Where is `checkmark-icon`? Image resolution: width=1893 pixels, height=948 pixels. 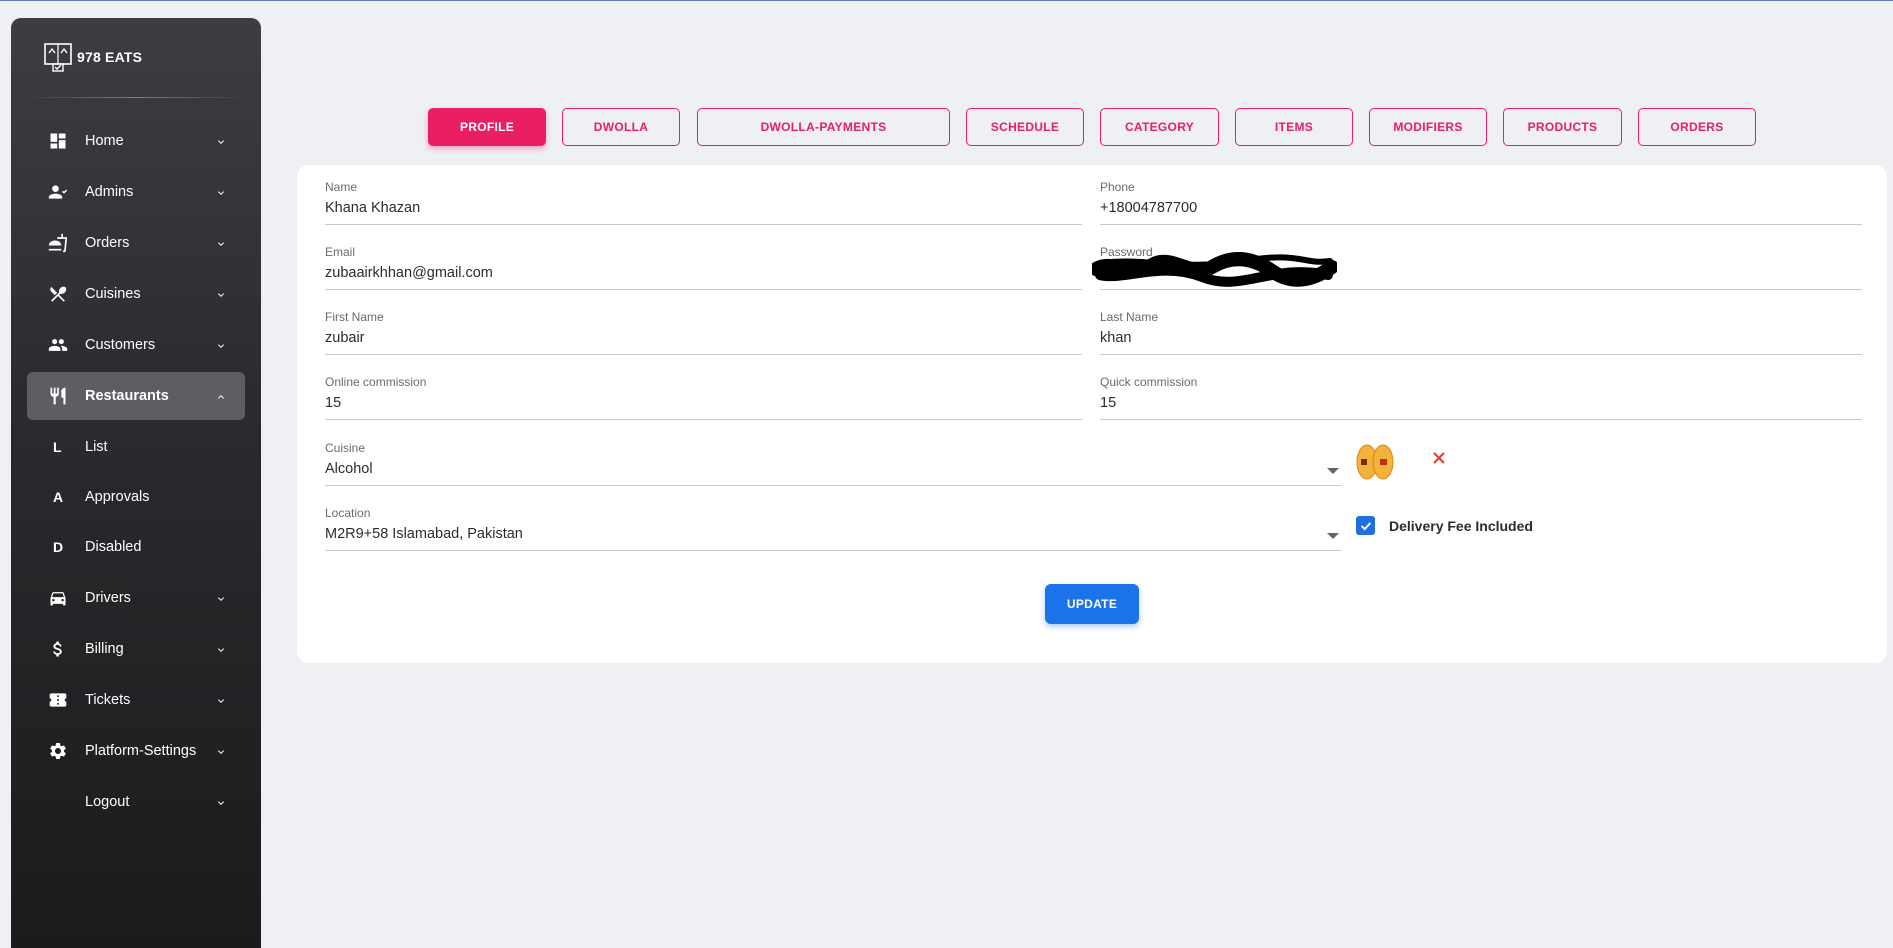
checkmark-icon is located at coordinates (1365, 525).